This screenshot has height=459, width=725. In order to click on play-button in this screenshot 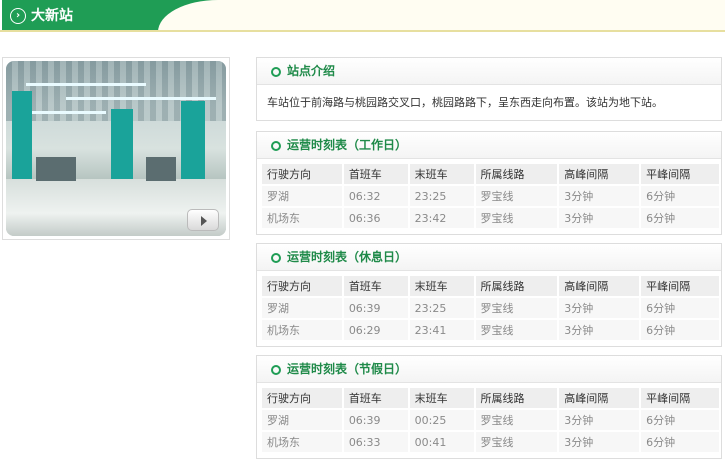, I will do `click(203, 220)`.